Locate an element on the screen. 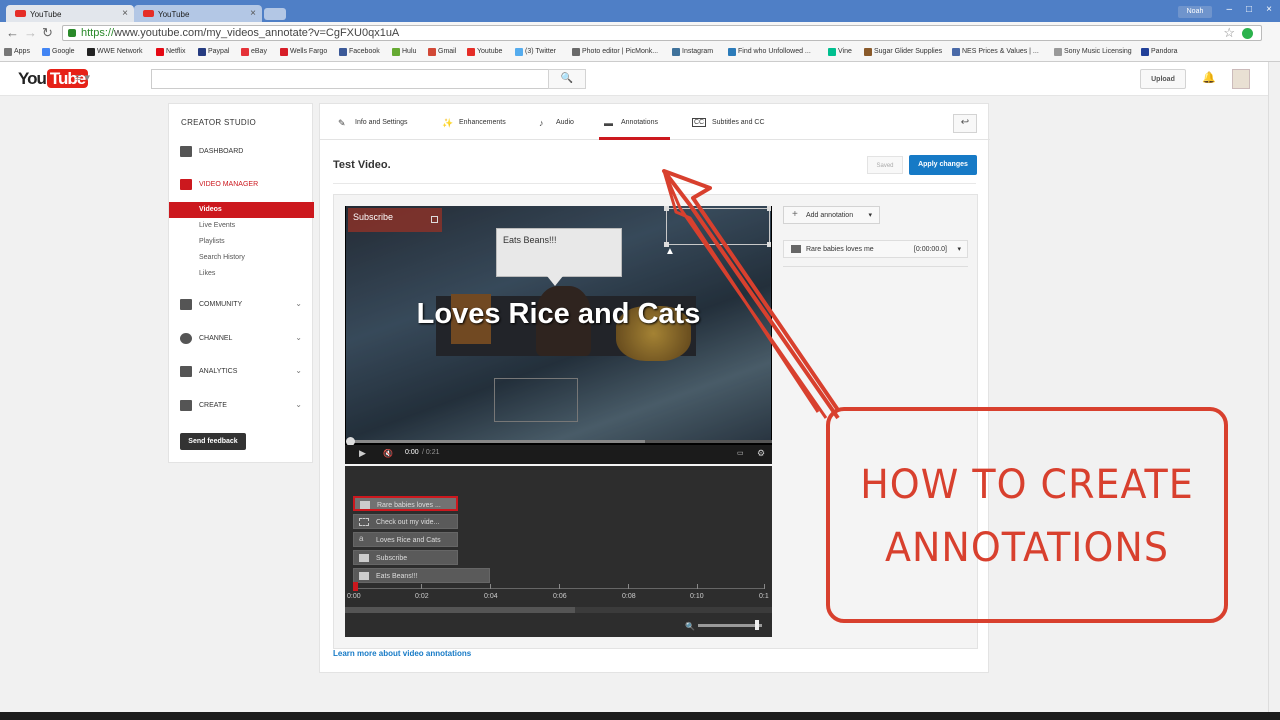 Image resolution: width=1280 pixels, height=720 pixels. play-icon: ▶ is located at coordinates (362, 453).